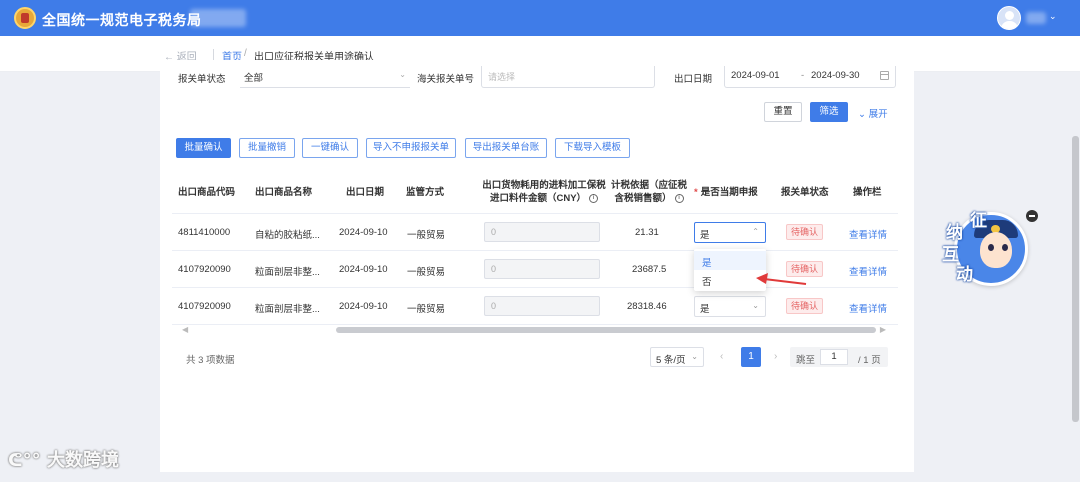 This screenshot has width=1080, height=482. Describe the element at coordinates (540, 18) in the screenshot. I see `top-bar: 全国统一规范电子税务局 ⌄` at that location.